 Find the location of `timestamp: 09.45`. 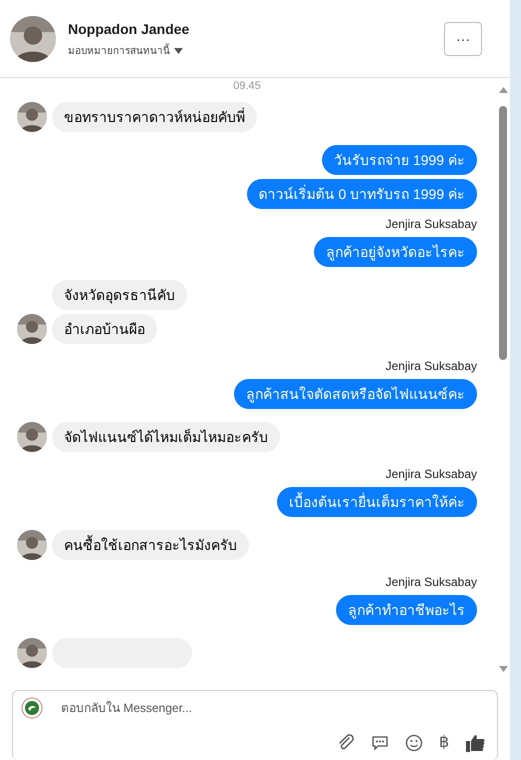

timestamp: 09.45 is located at coordinates (247, 86).